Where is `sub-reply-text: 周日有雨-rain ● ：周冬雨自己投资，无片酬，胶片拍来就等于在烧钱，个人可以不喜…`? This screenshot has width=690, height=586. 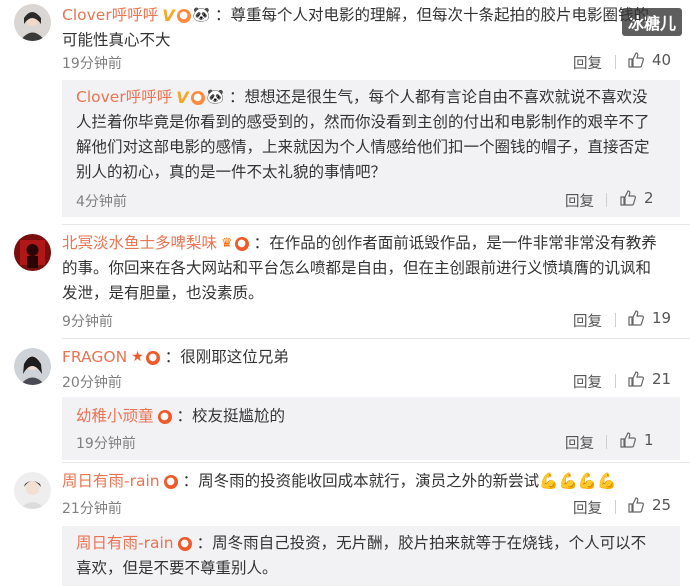
sub-reply-text: 周日有雨-rain ● ：周冬雨自己投资，无片酬，胶片拍来就等于在烧钱，个人可以不喜… is located at coordinates (368, 556).